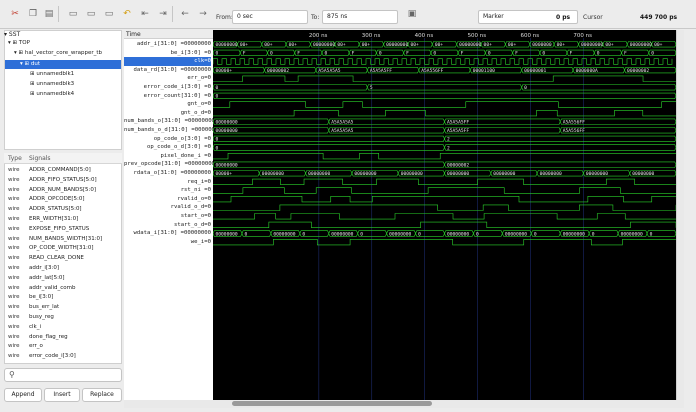 The image size is (696, 412). Describe the element at coordinates (167, 156) in the screenshot. I see `wave-signal-name: pixel_done_i =0` at that location.